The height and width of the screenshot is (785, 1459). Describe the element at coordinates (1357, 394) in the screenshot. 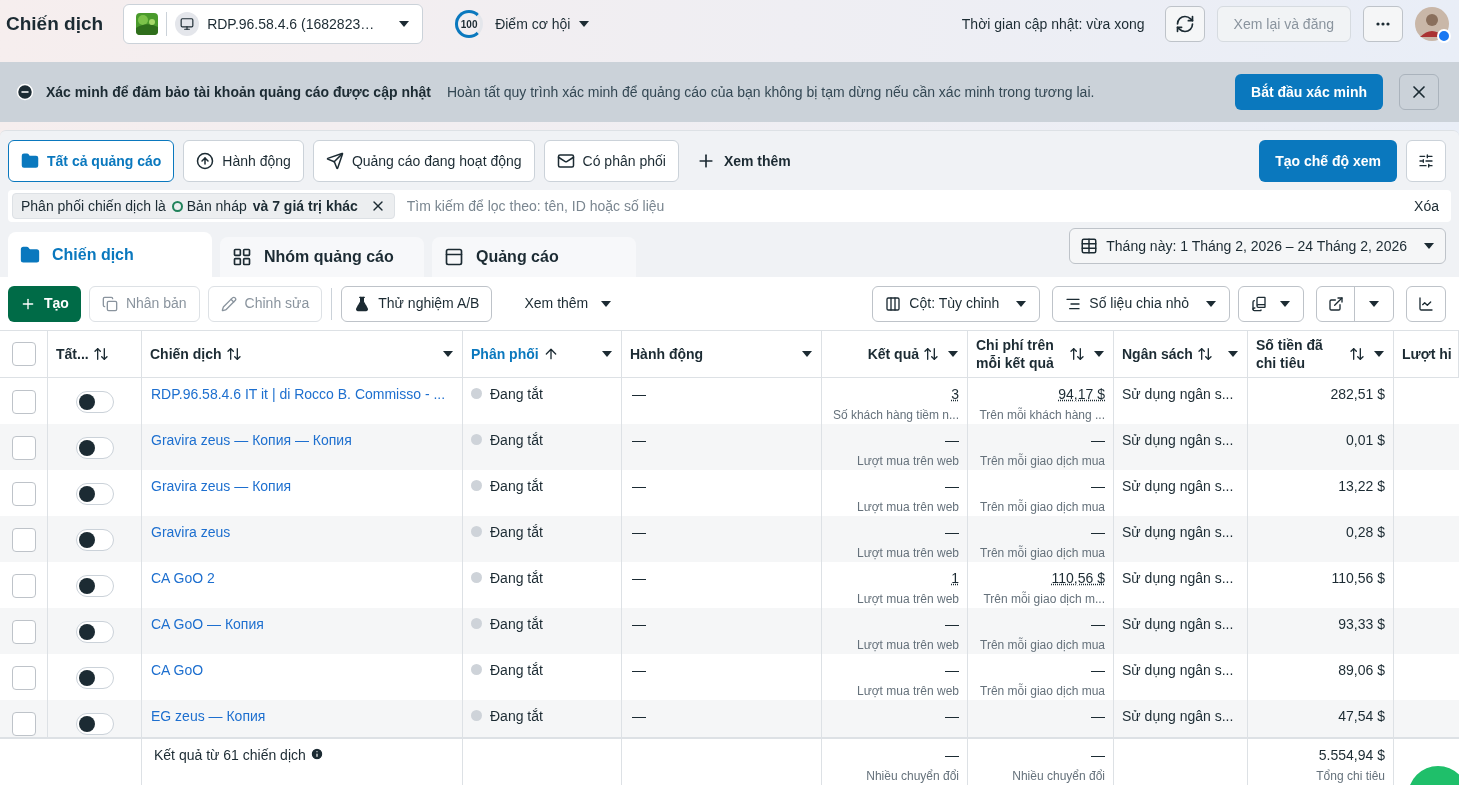

I see `spent-value: 282,51 $` at that location.